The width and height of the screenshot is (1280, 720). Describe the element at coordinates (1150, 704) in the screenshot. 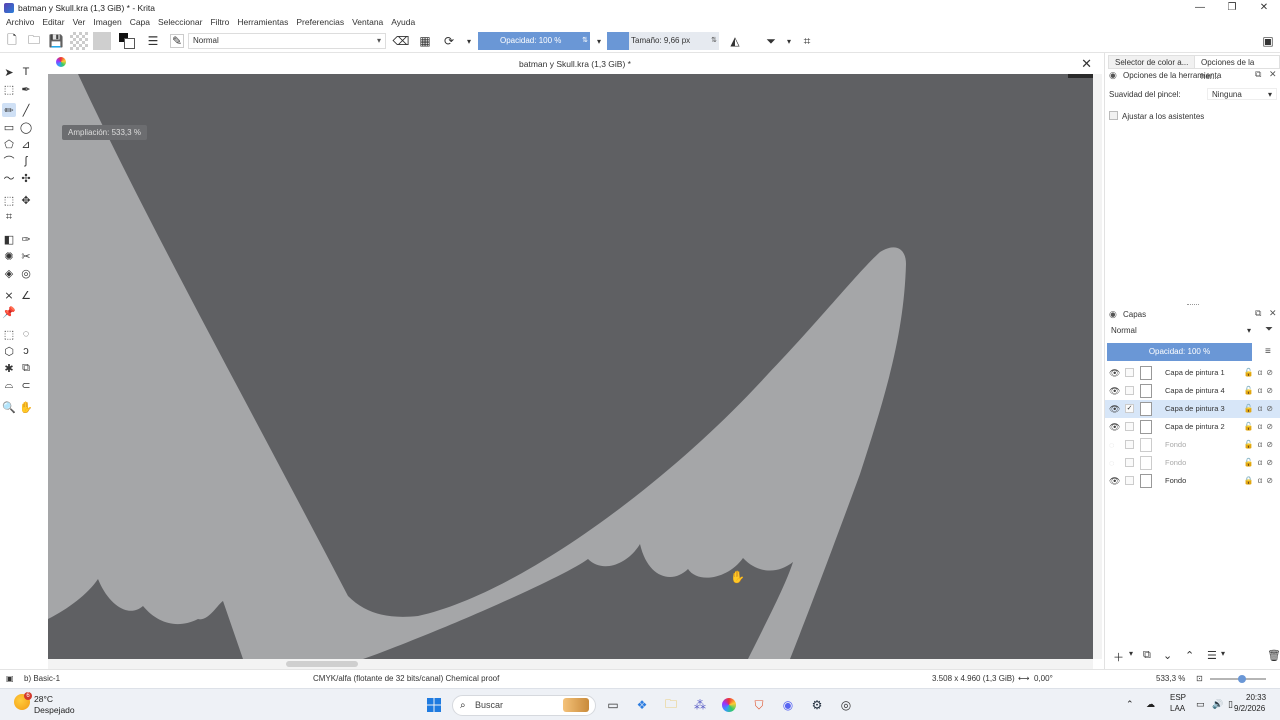

I see `network-tray-icon: ☁` at that location.